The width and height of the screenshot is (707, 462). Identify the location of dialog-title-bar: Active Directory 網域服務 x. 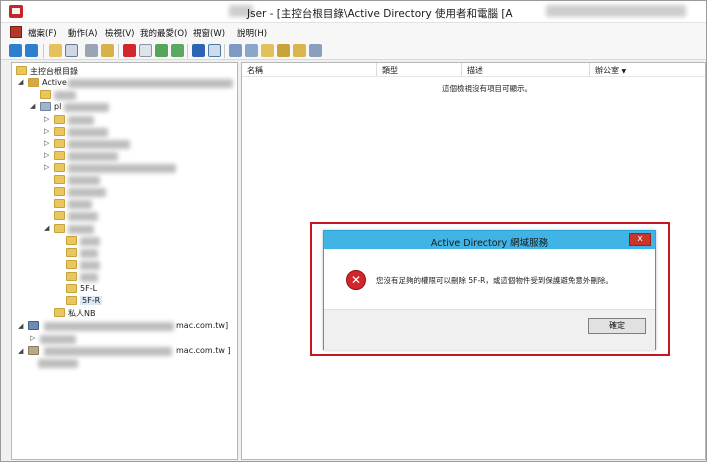
(489, 240).